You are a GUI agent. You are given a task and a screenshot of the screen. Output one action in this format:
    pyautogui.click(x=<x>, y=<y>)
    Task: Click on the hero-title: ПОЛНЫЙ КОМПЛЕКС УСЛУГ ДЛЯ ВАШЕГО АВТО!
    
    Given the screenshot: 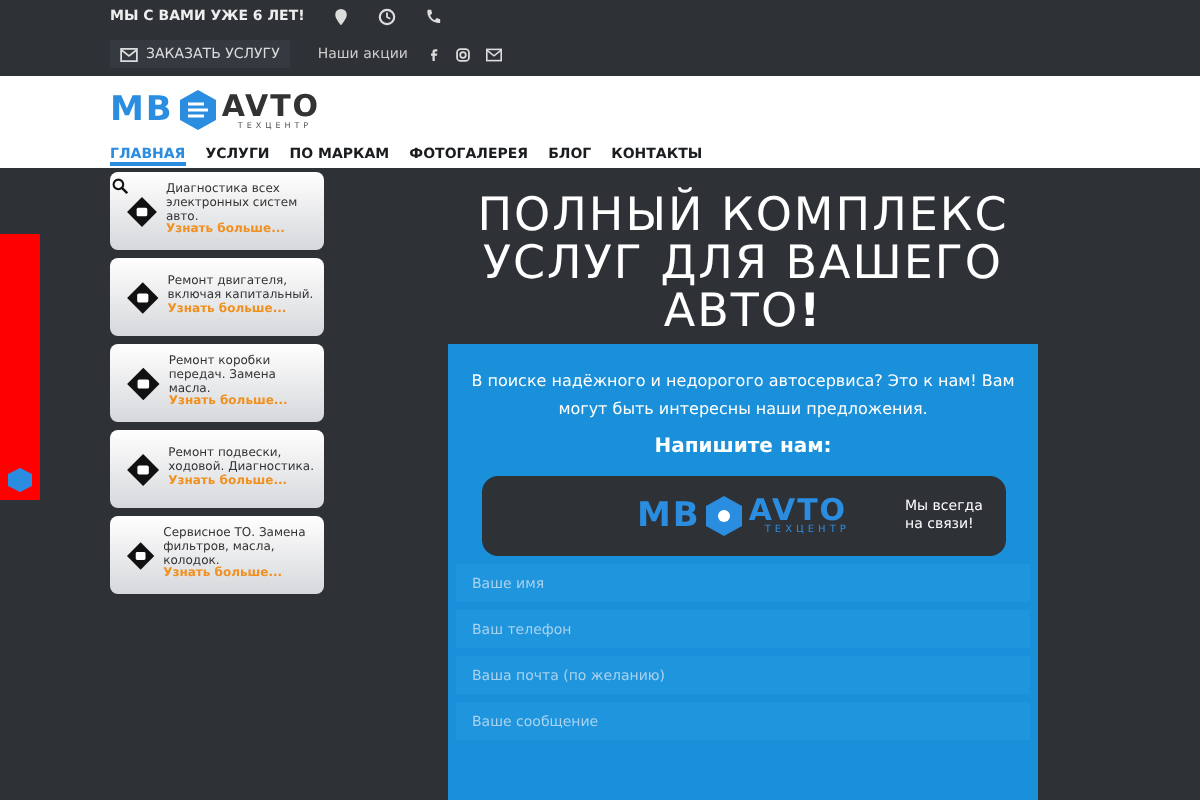 What is the action you would take?
    pyautogui.click(x=743, y=264)
    